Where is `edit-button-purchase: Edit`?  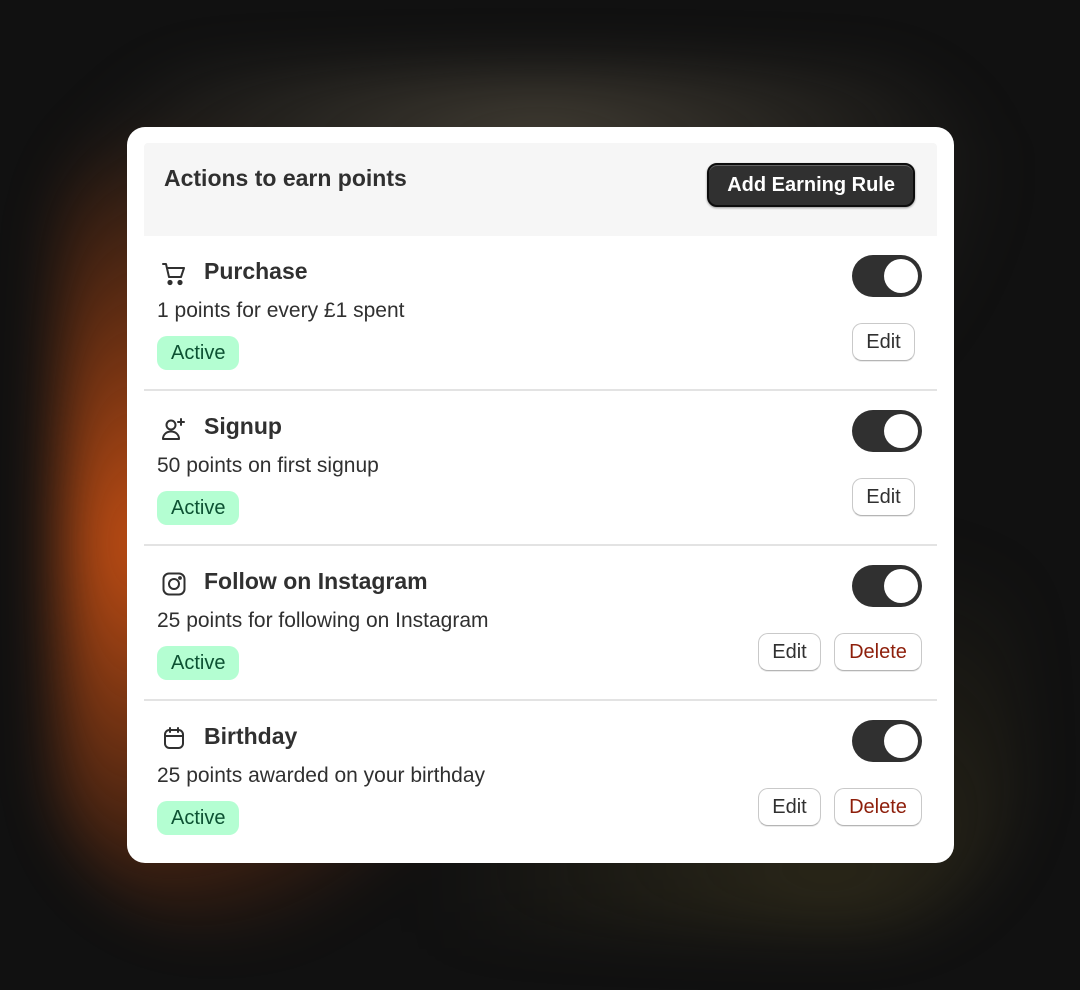
edit-button-purchase: Edit is located at coordinates (883, 342).